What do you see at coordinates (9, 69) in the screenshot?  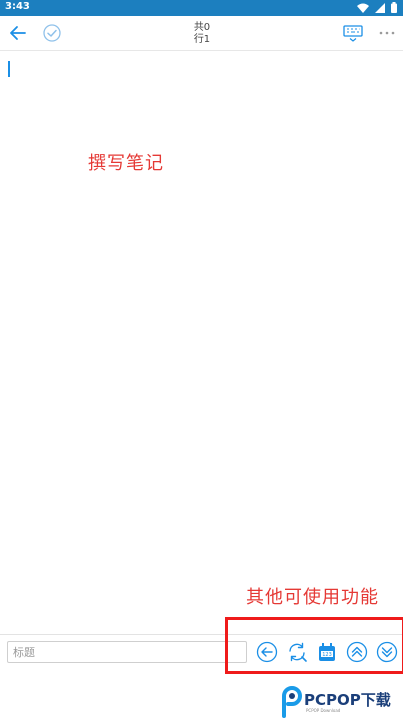 I see `text-caret` at bounding box center [9, 69].